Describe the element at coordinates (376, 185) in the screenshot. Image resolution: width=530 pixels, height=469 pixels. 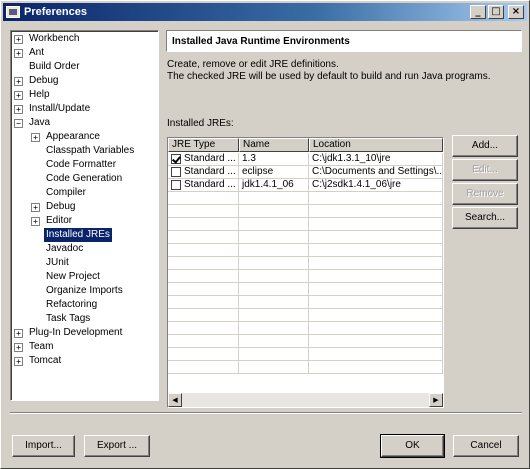
I see `cell-location: C:\j2sdk1.4.1_06\jre` at that location.